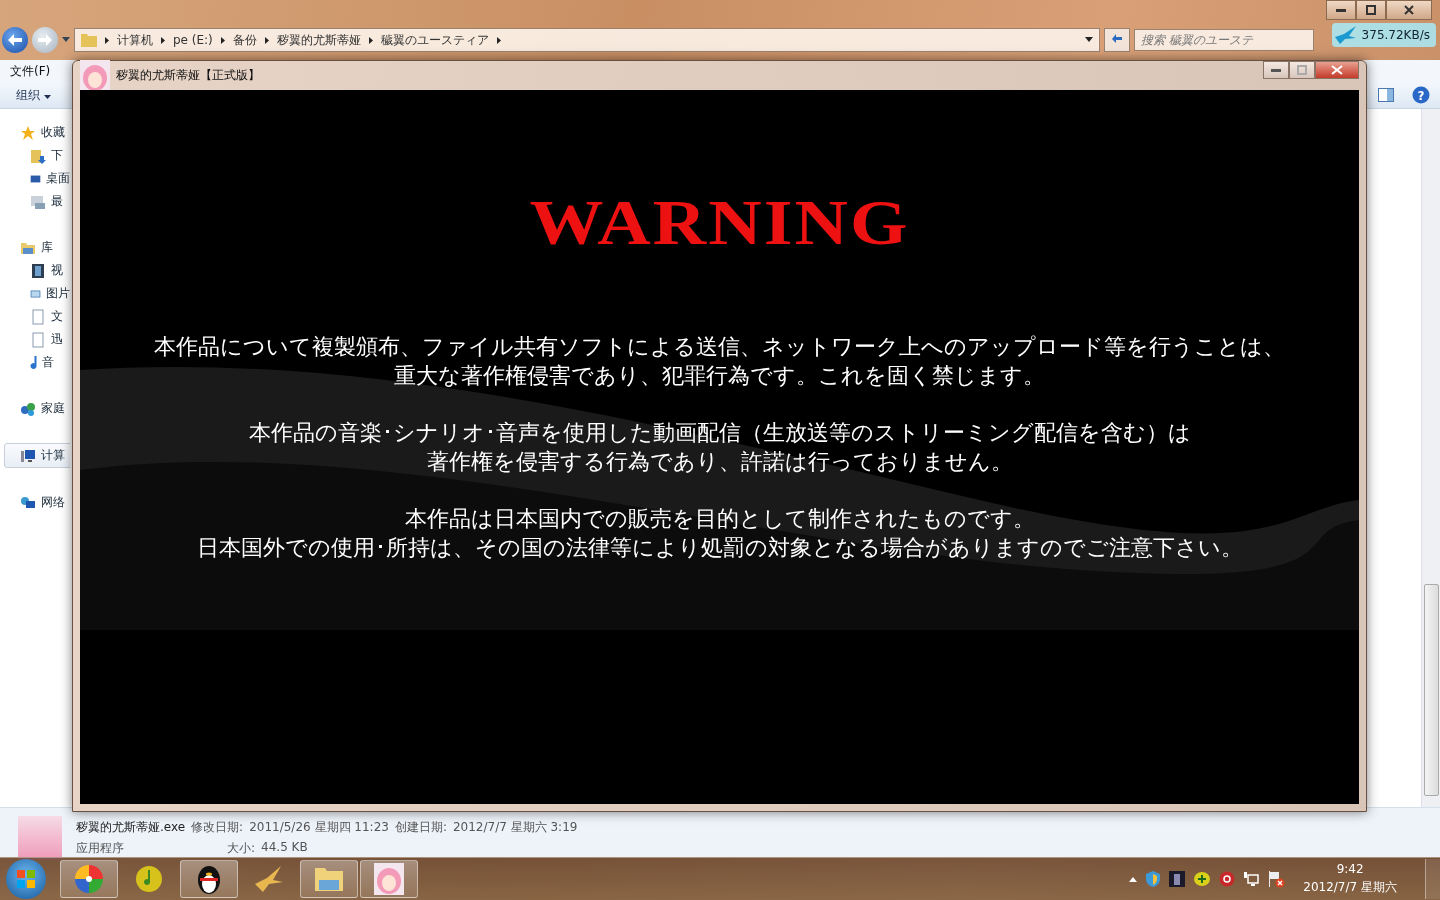 The image size is (1440, 900). Describe the element at coordinates (217, 827) in the screenshot. I see `modified-label: 修改日期:` at that location.